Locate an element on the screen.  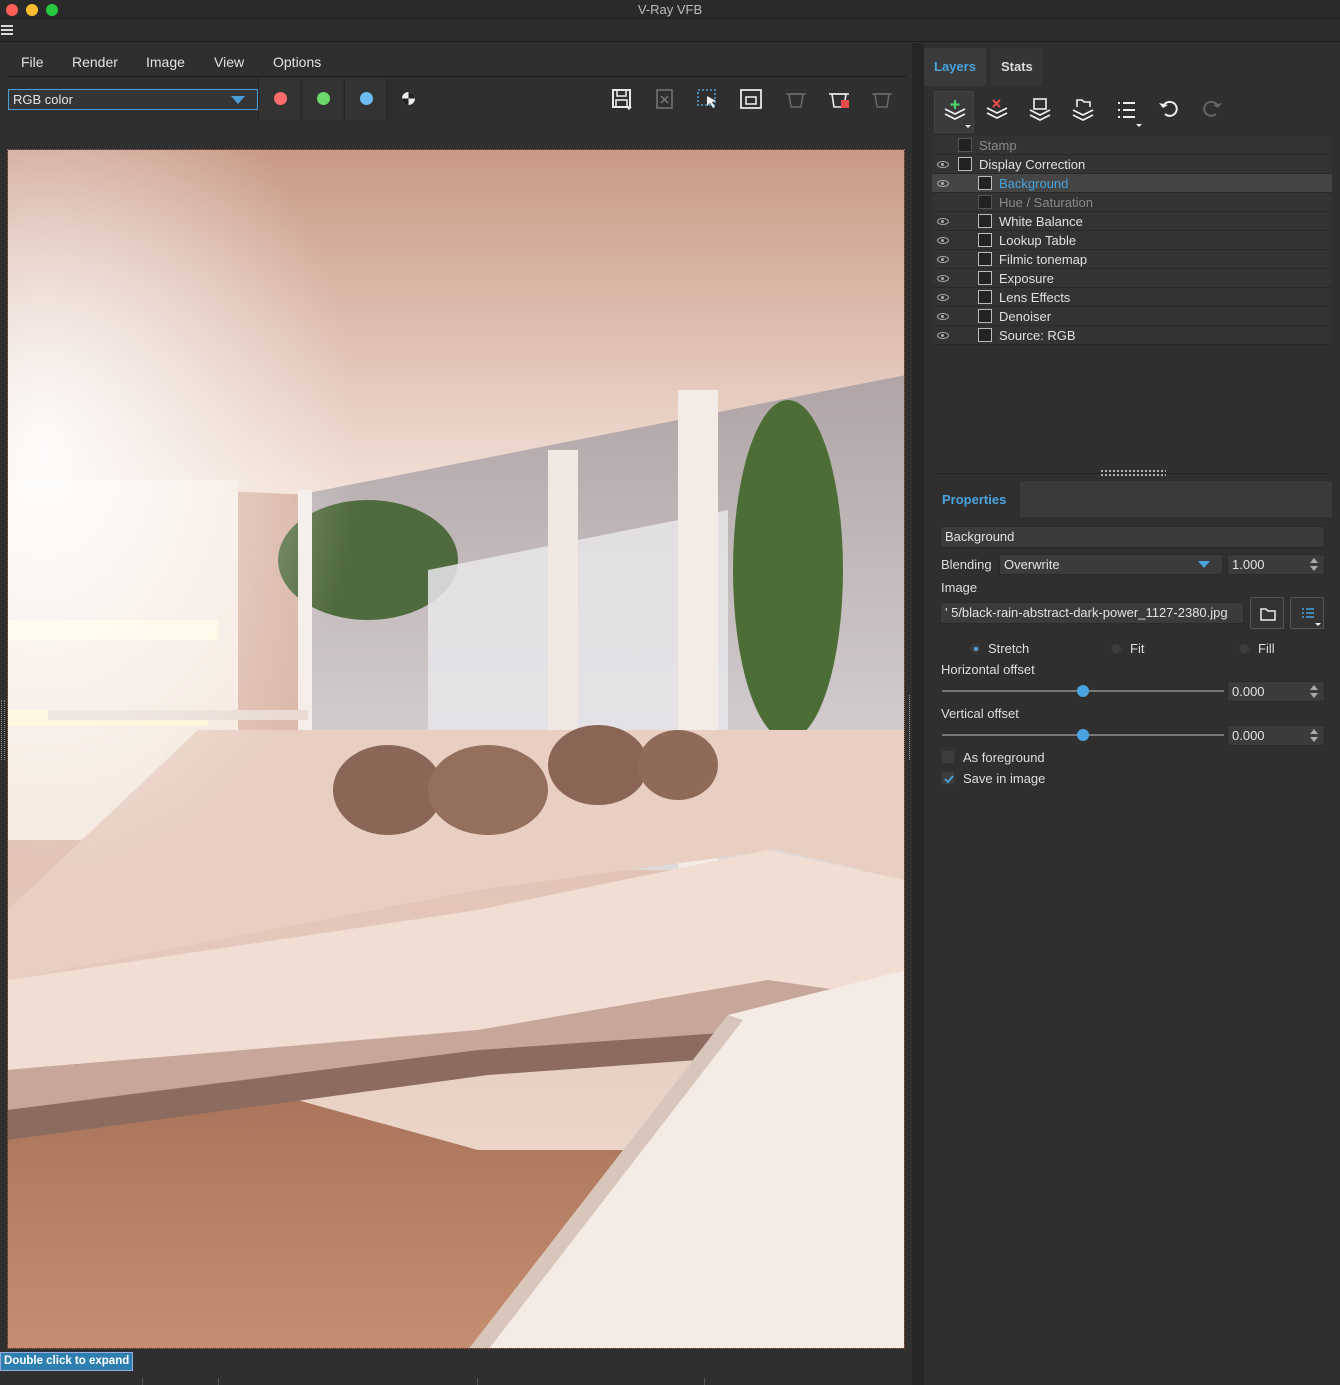
layer-list-icon is located at coordinates (1130, 114).